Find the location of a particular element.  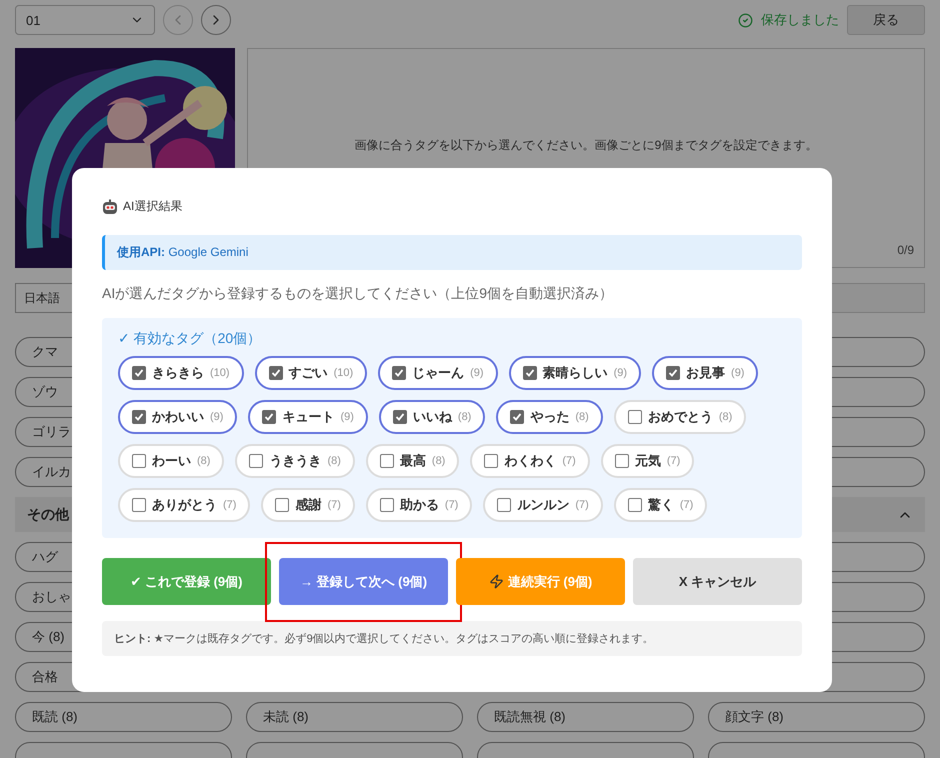

tag-pill: 既読 (8) is located at coordinates (123, 717).